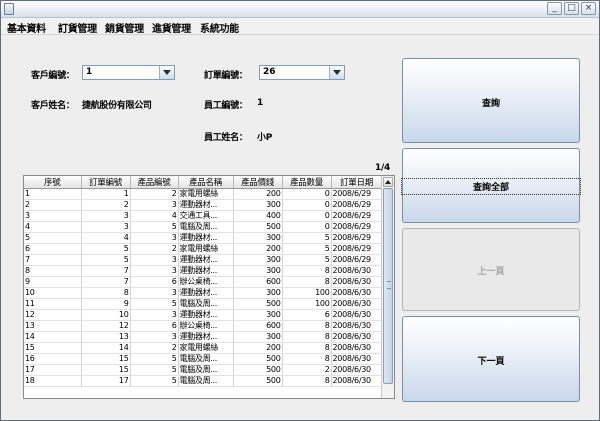 This screenshot has width=600, height=421. Describe the element at coordinates (106, 381) in the screenshot. I see `cell-order-id: 17` at that location.